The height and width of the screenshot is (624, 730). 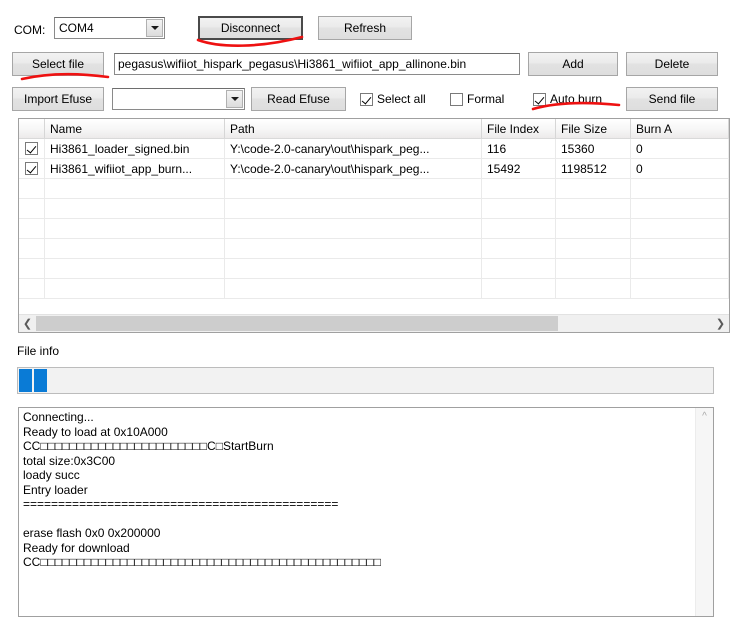 I want to click on com-port-select: COM4, so click(x=109, y=28).